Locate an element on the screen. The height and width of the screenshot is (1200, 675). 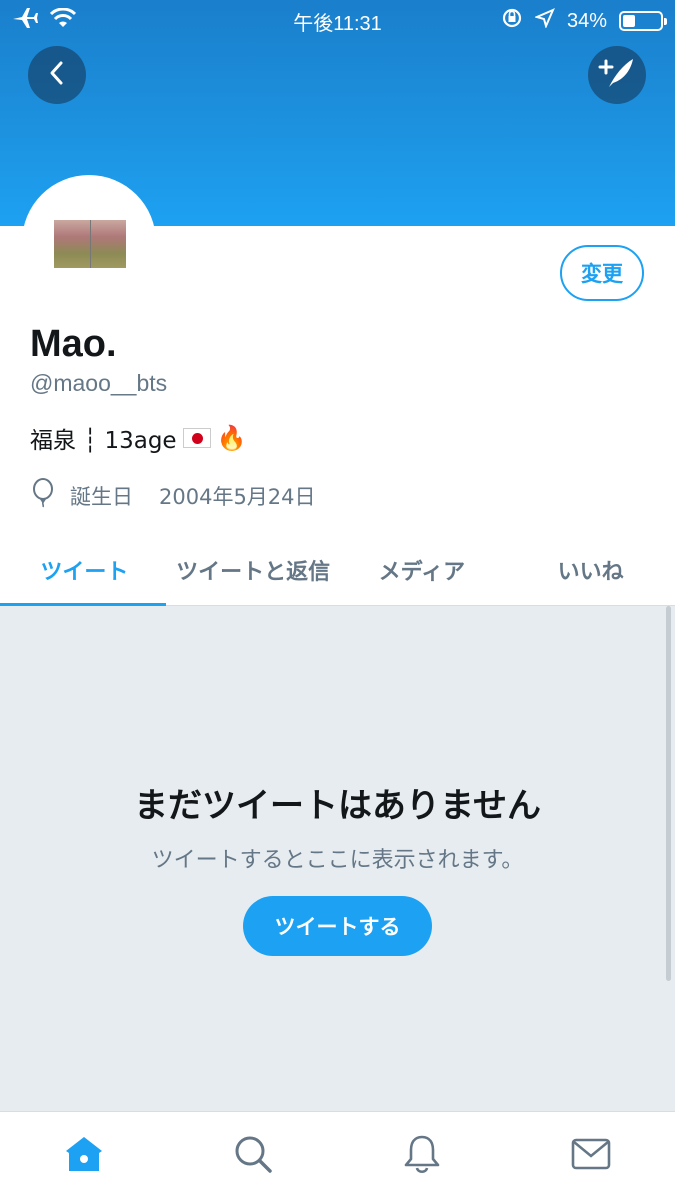
search-icon is located at coordinates (253, 1156).